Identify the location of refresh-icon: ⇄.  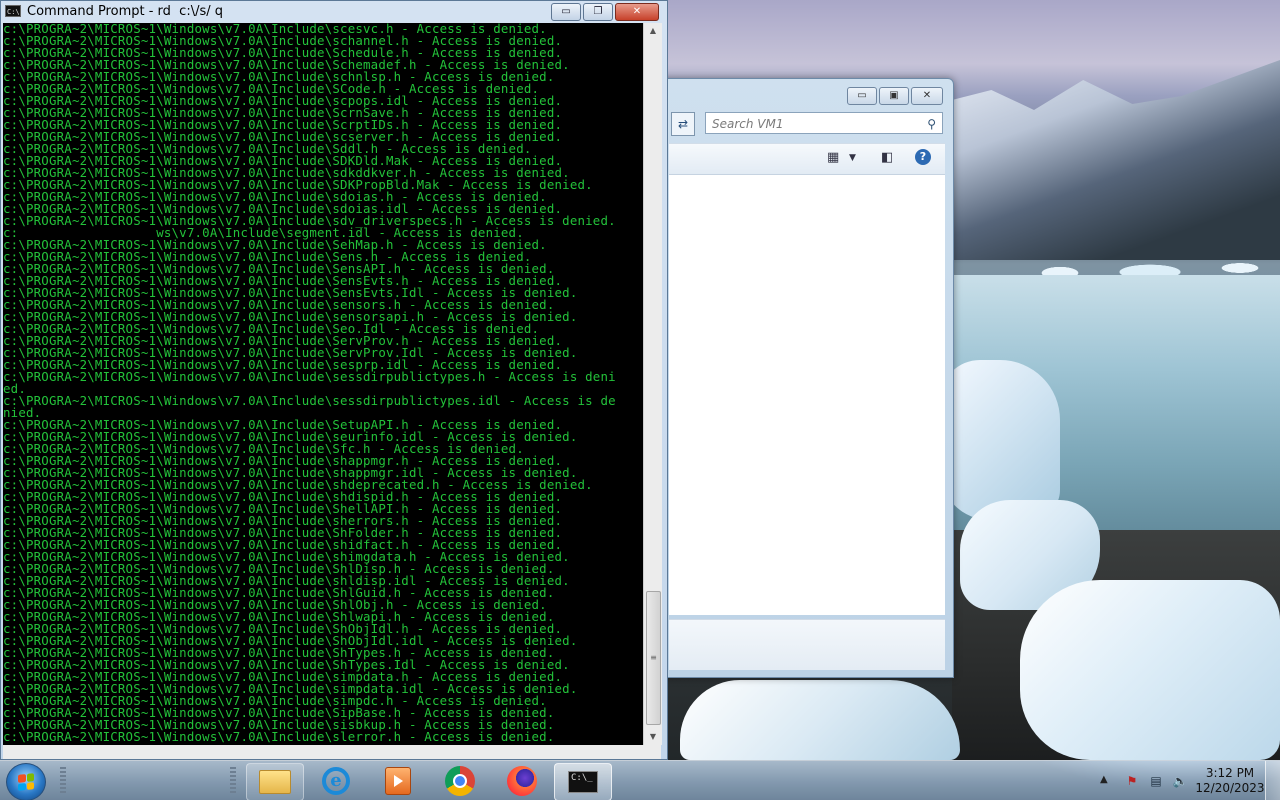
(683, 124).